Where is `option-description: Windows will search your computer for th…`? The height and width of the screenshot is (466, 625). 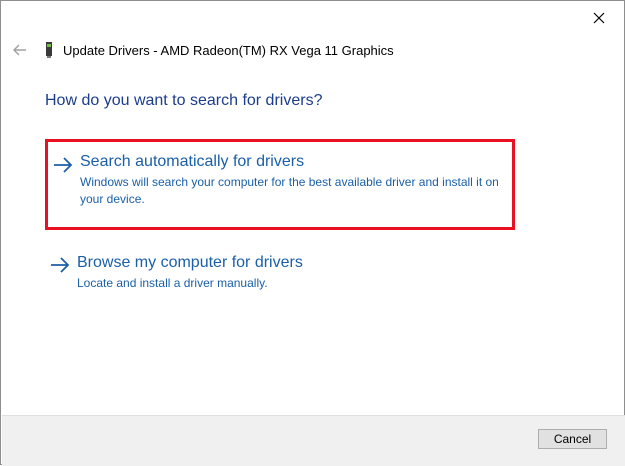
option-description: Windows will search your computer for th… is located at coordinates (289, 190).